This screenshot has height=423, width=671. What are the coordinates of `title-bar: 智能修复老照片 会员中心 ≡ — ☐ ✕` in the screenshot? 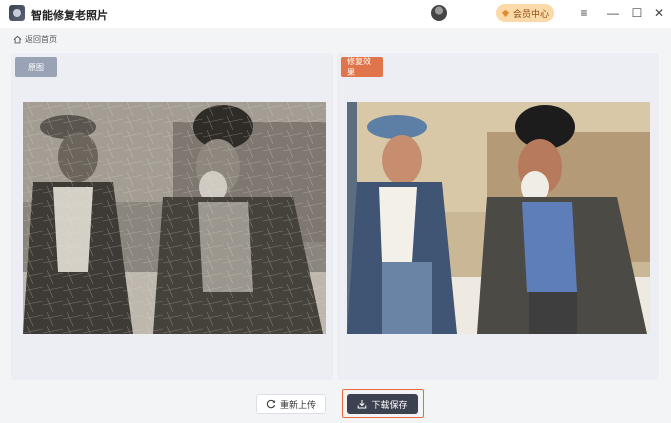 It's located at (335, 14).